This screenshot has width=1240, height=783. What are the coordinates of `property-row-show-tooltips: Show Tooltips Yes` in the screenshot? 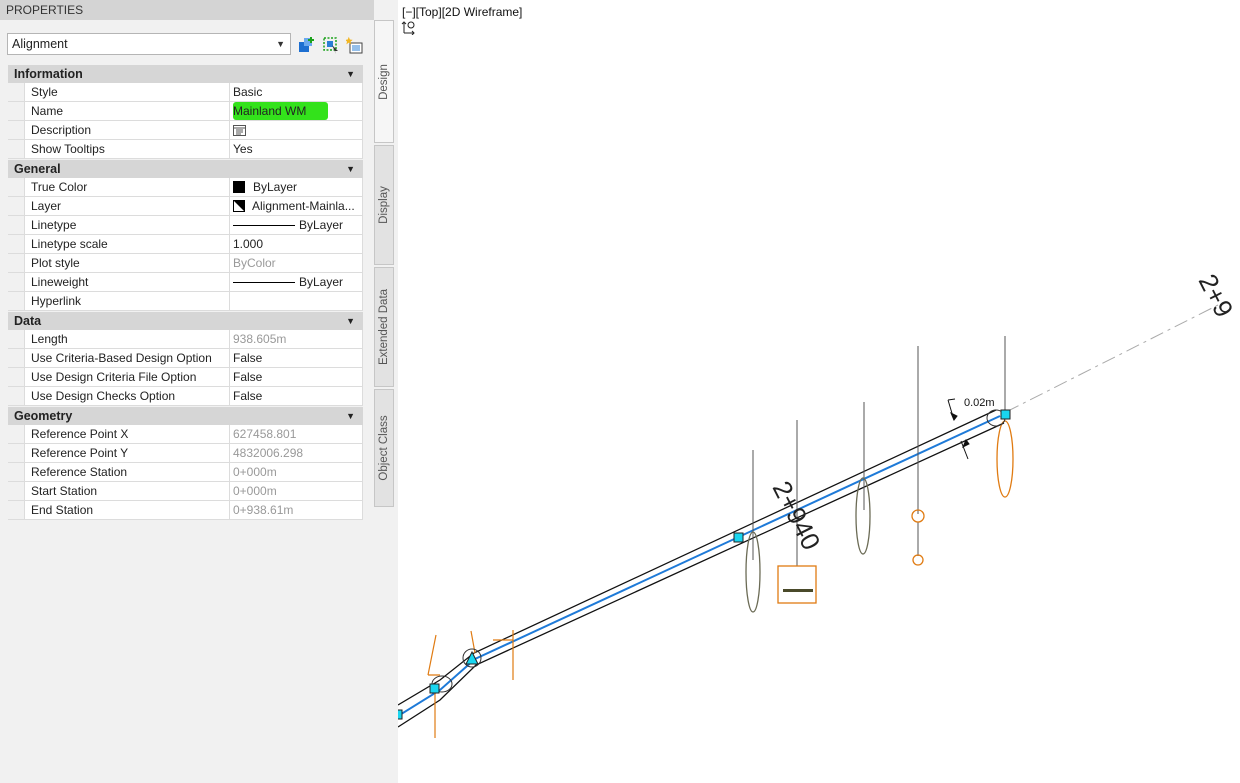 It's located at (185, 149).